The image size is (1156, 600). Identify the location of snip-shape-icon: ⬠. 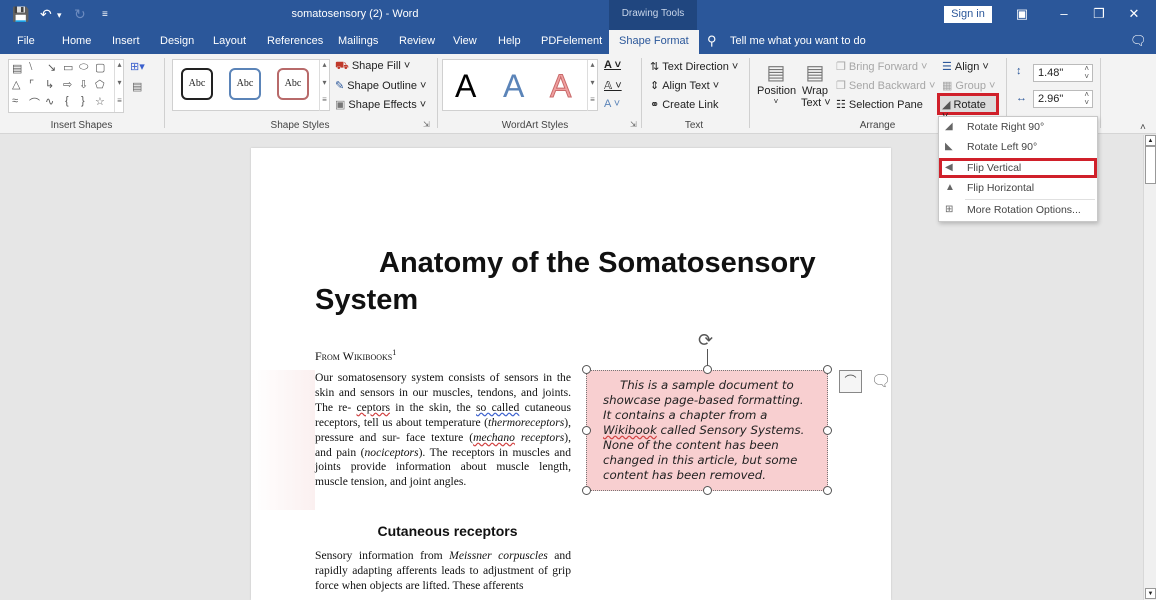
(100, 84).